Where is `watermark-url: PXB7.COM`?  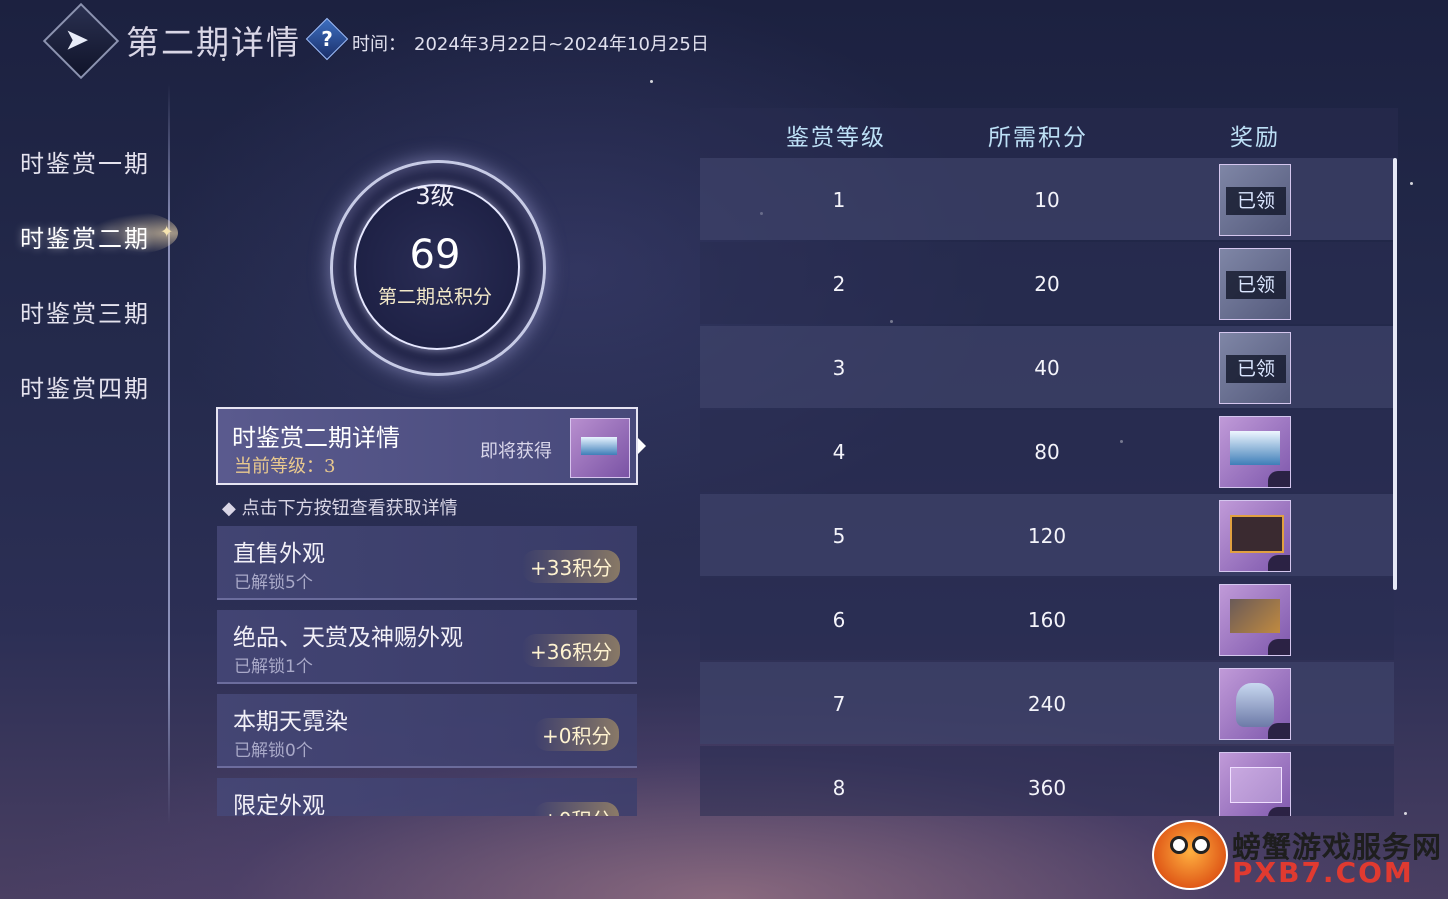 watermark-url: PXB7.COM is located at coordinates (1323, 872).